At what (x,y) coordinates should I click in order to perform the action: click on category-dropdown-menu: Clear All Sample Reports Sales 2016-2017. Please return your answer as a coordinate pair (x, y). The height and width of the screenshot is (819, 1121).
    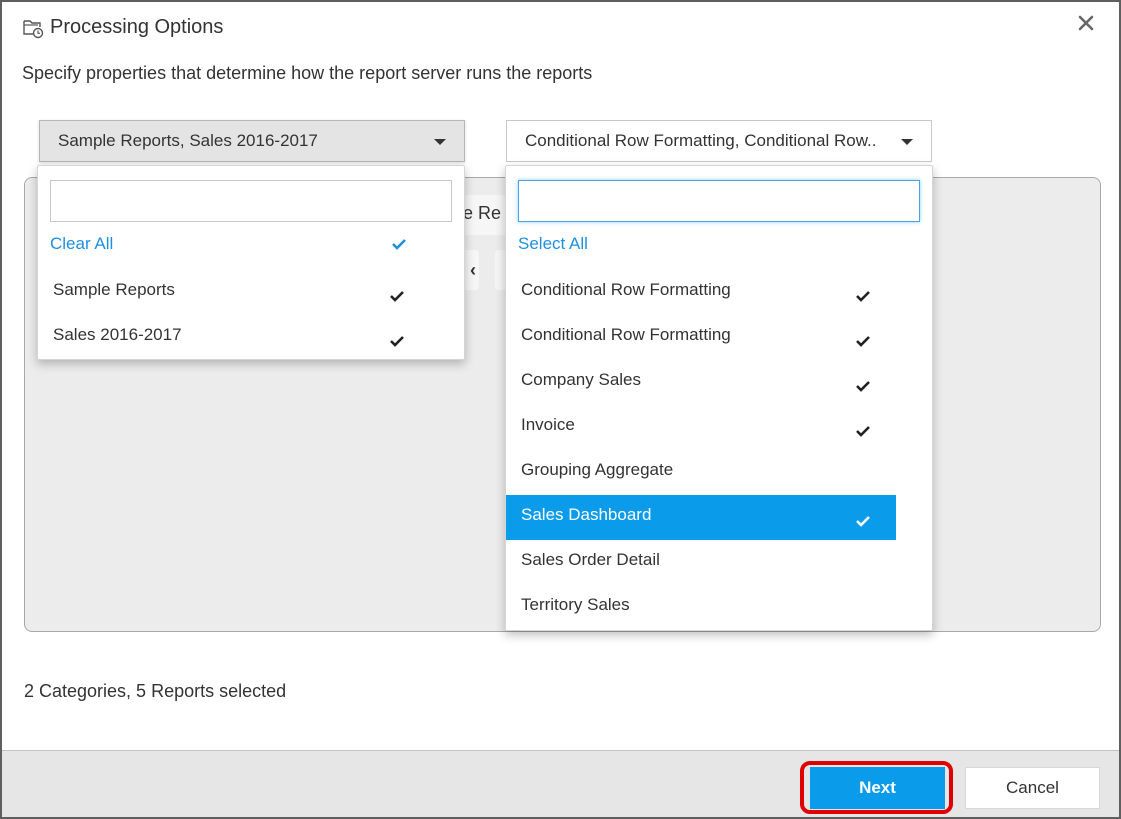
    Looking at the image, I should click on (251, 262).